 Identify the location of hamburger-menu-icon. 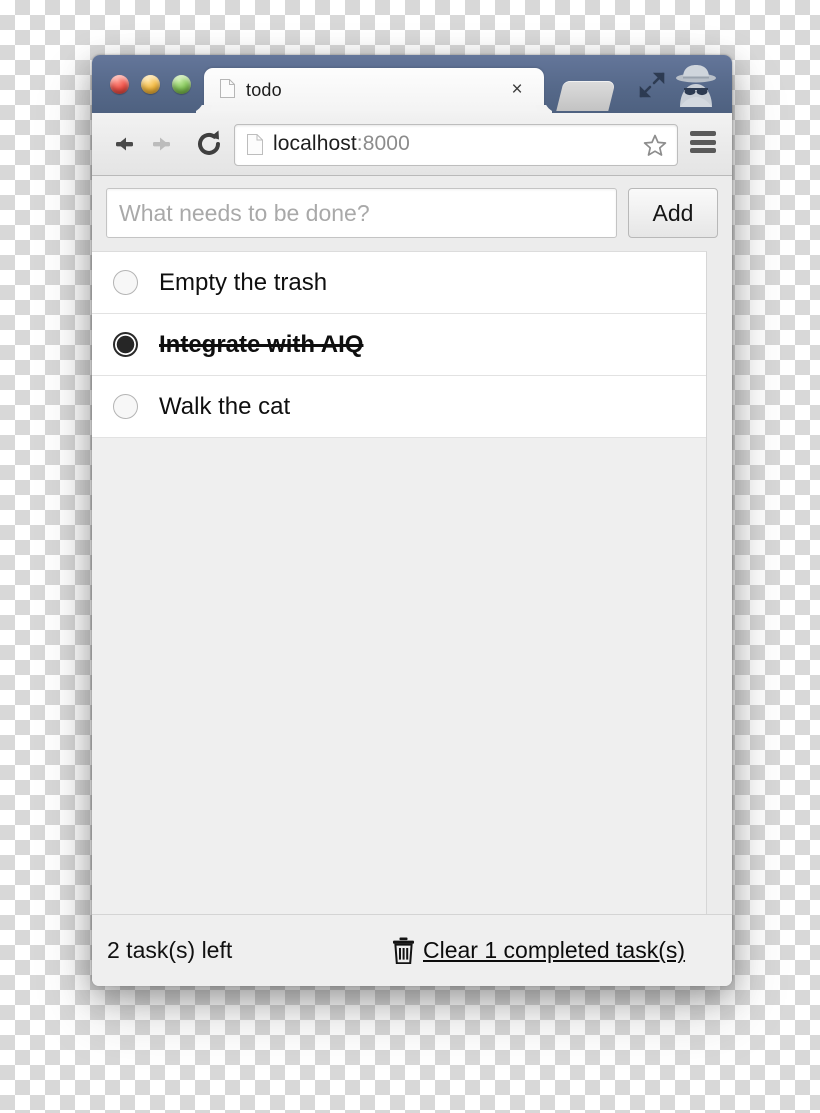
(703, 142).